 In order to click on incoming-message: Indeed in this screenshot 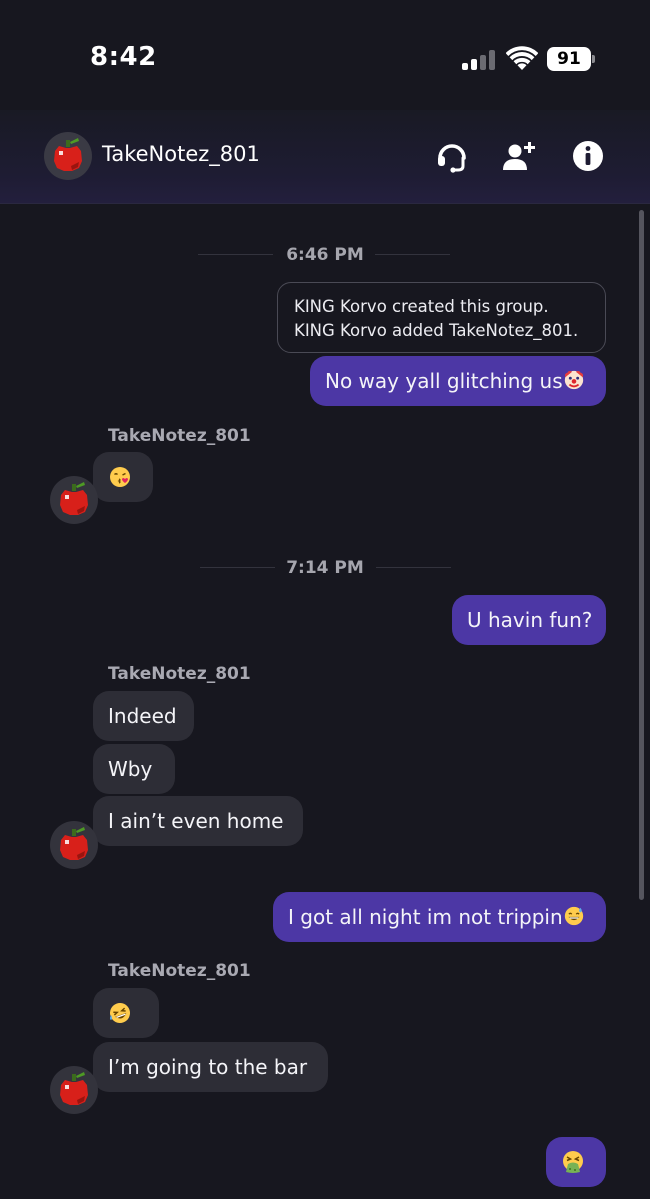, I will do `click(143, 716)`.